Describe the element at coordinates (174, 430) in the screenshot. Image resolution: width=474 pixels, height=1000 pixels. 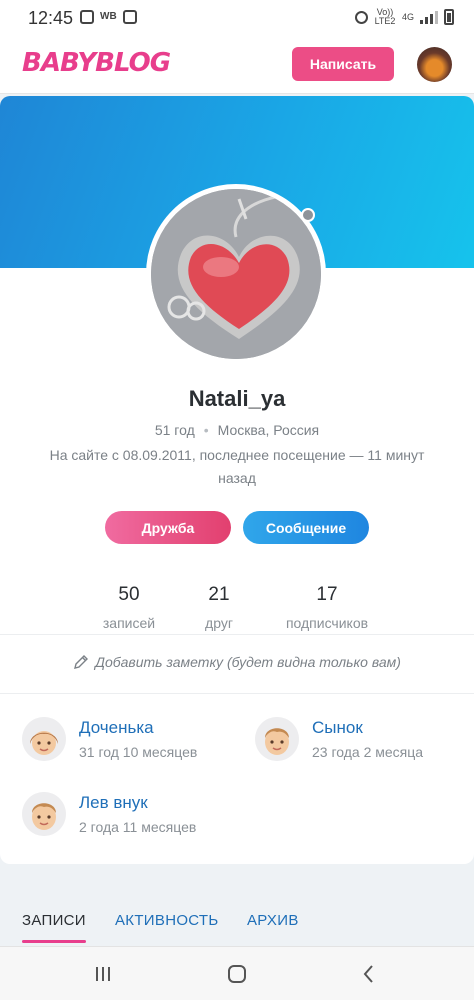
I see `profile-age: 51 год` at that location.